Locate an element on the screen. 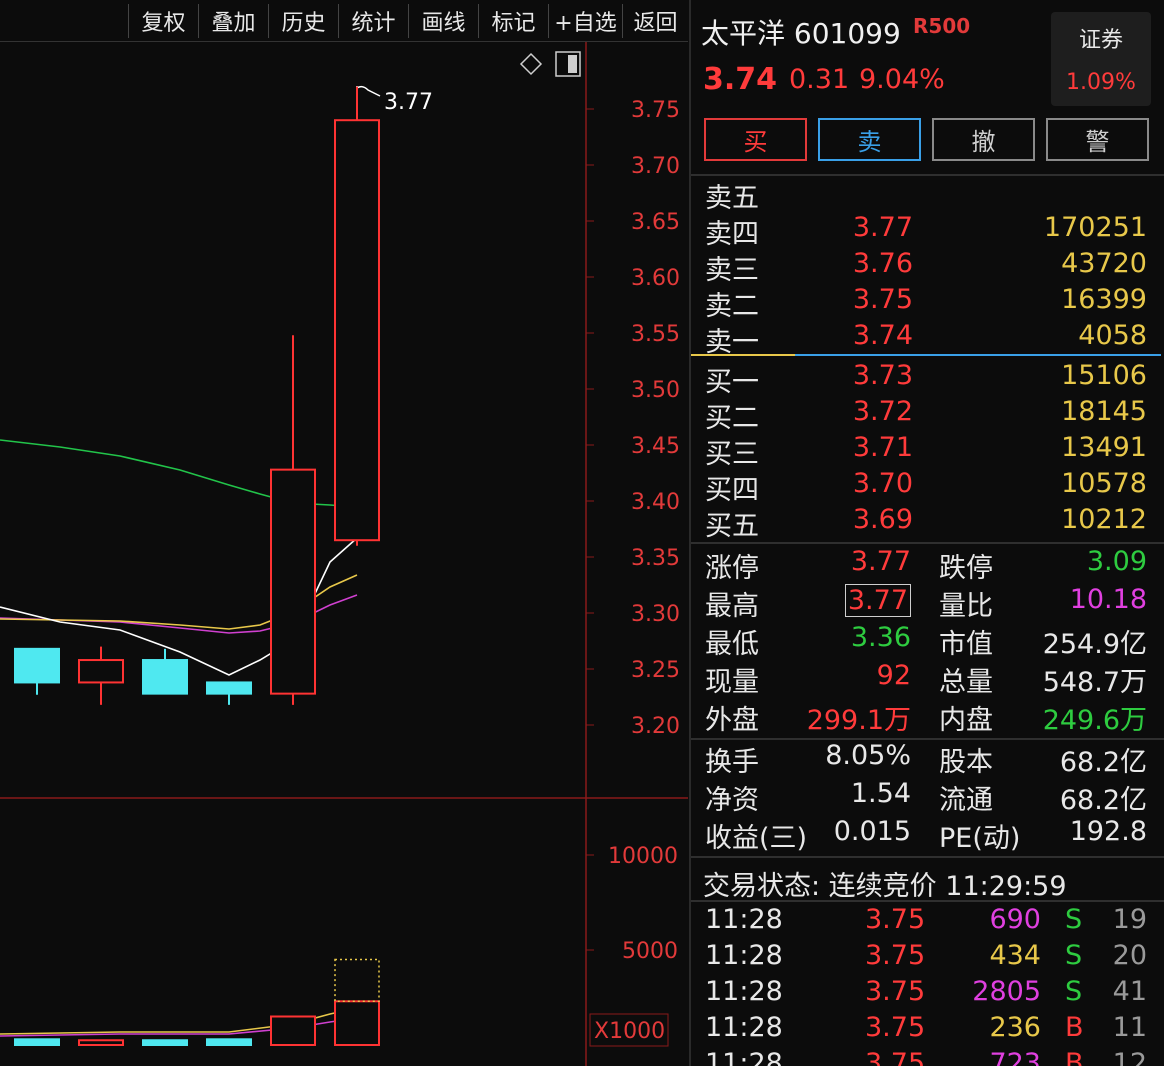 This screenshot has width=1164, height=1066. tick-count: 19 is located at coordinates (1129, 919).